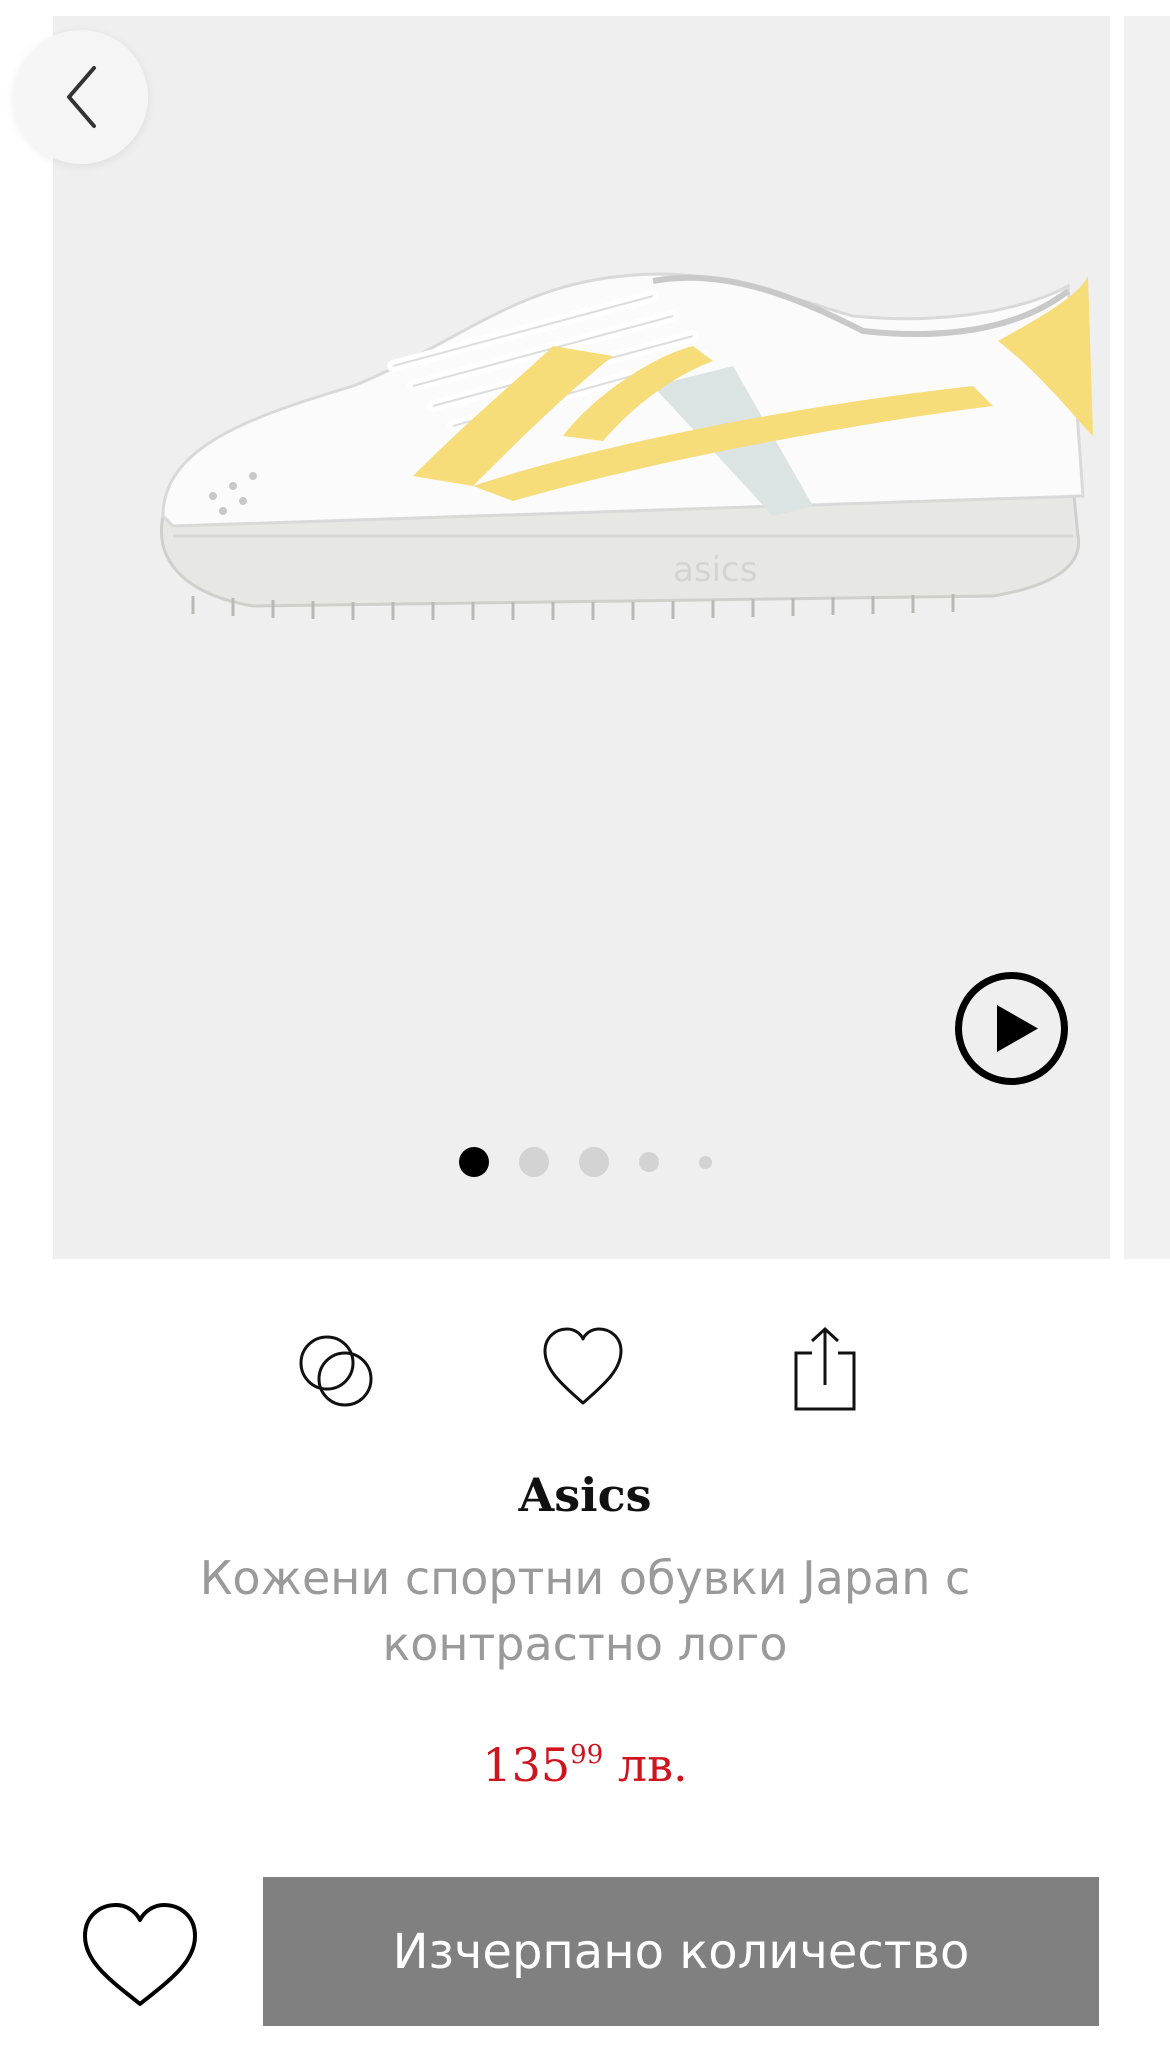 This screenshot has width=1170, height=2059. I want to click on gallery-pagination, so click(585, 1162).